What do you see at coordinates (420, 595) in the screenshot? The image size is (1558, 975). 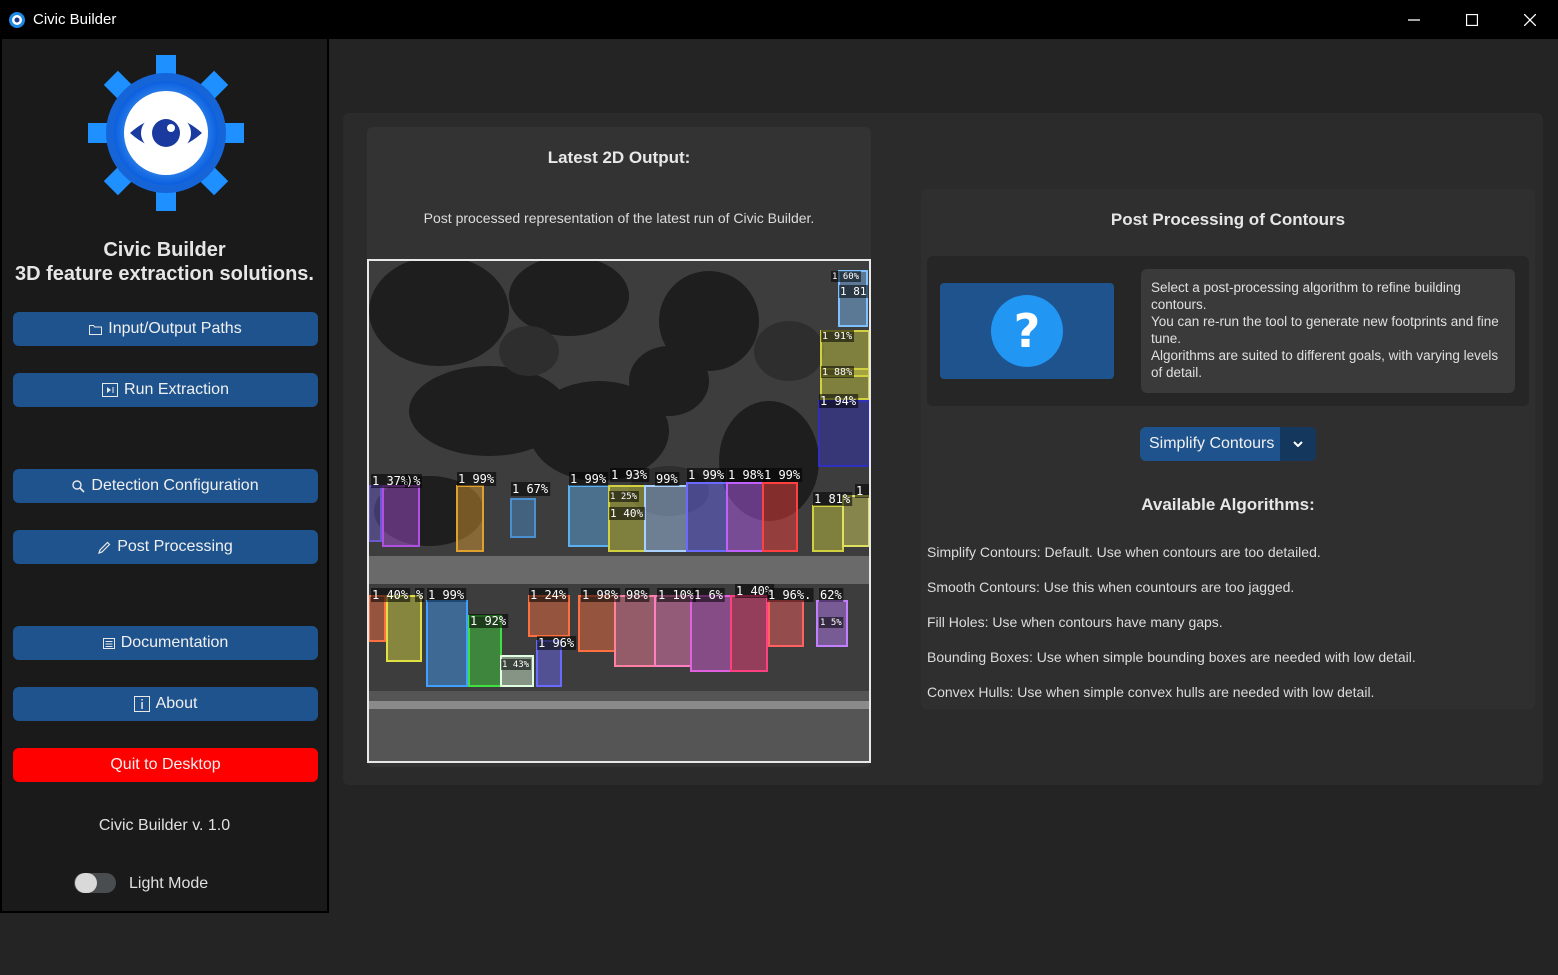 I see `detection-label: %` at bounding box center [420, 595].